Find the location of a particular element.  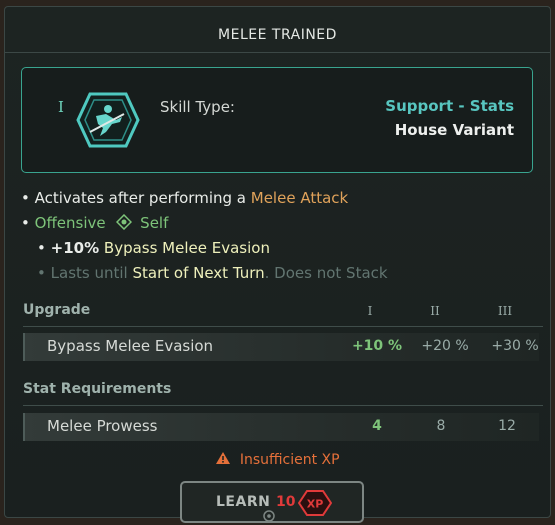

tier-1-header: I is located at coordinates (370, 311).